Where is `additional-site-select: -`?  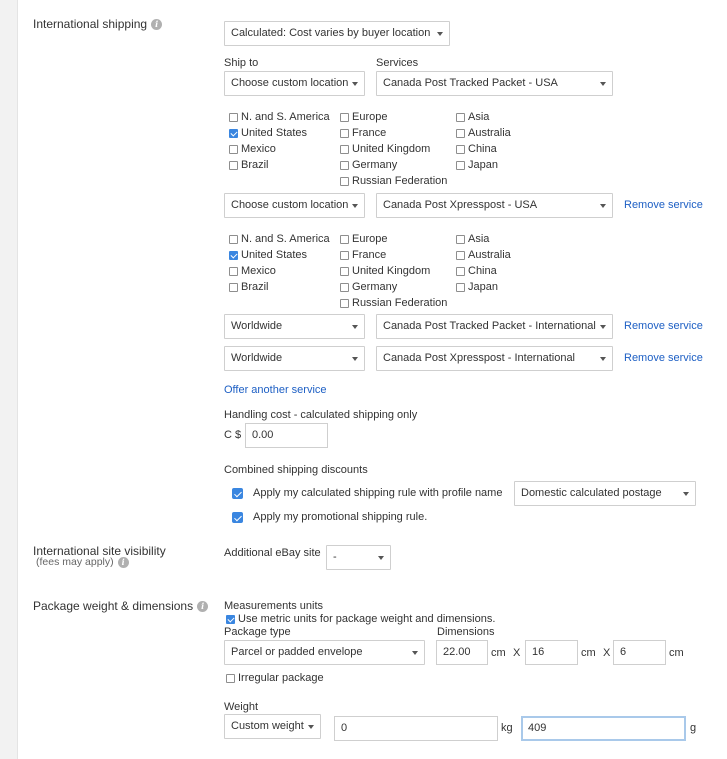
additional-site-select: - is located at coordinates (358, 557).